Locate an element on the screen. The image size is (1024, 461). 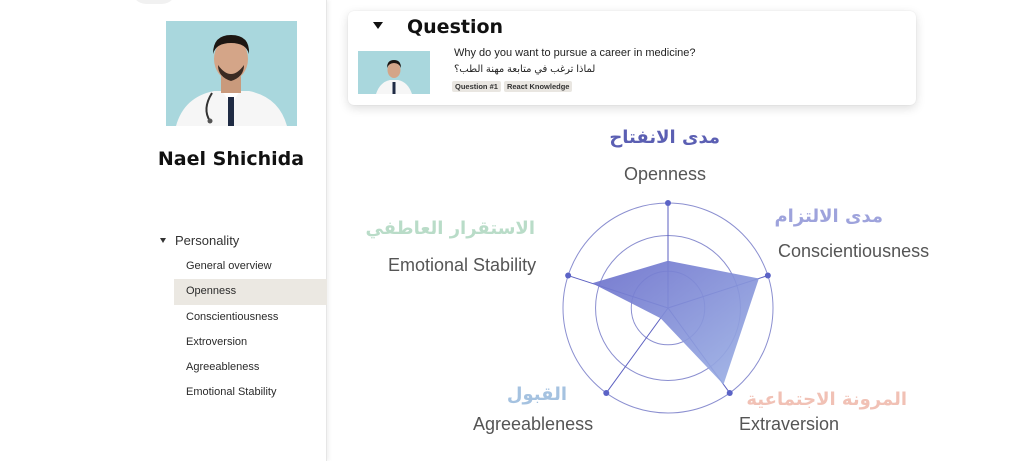
sidebar-top-tab is located at coordinates (154, 2).